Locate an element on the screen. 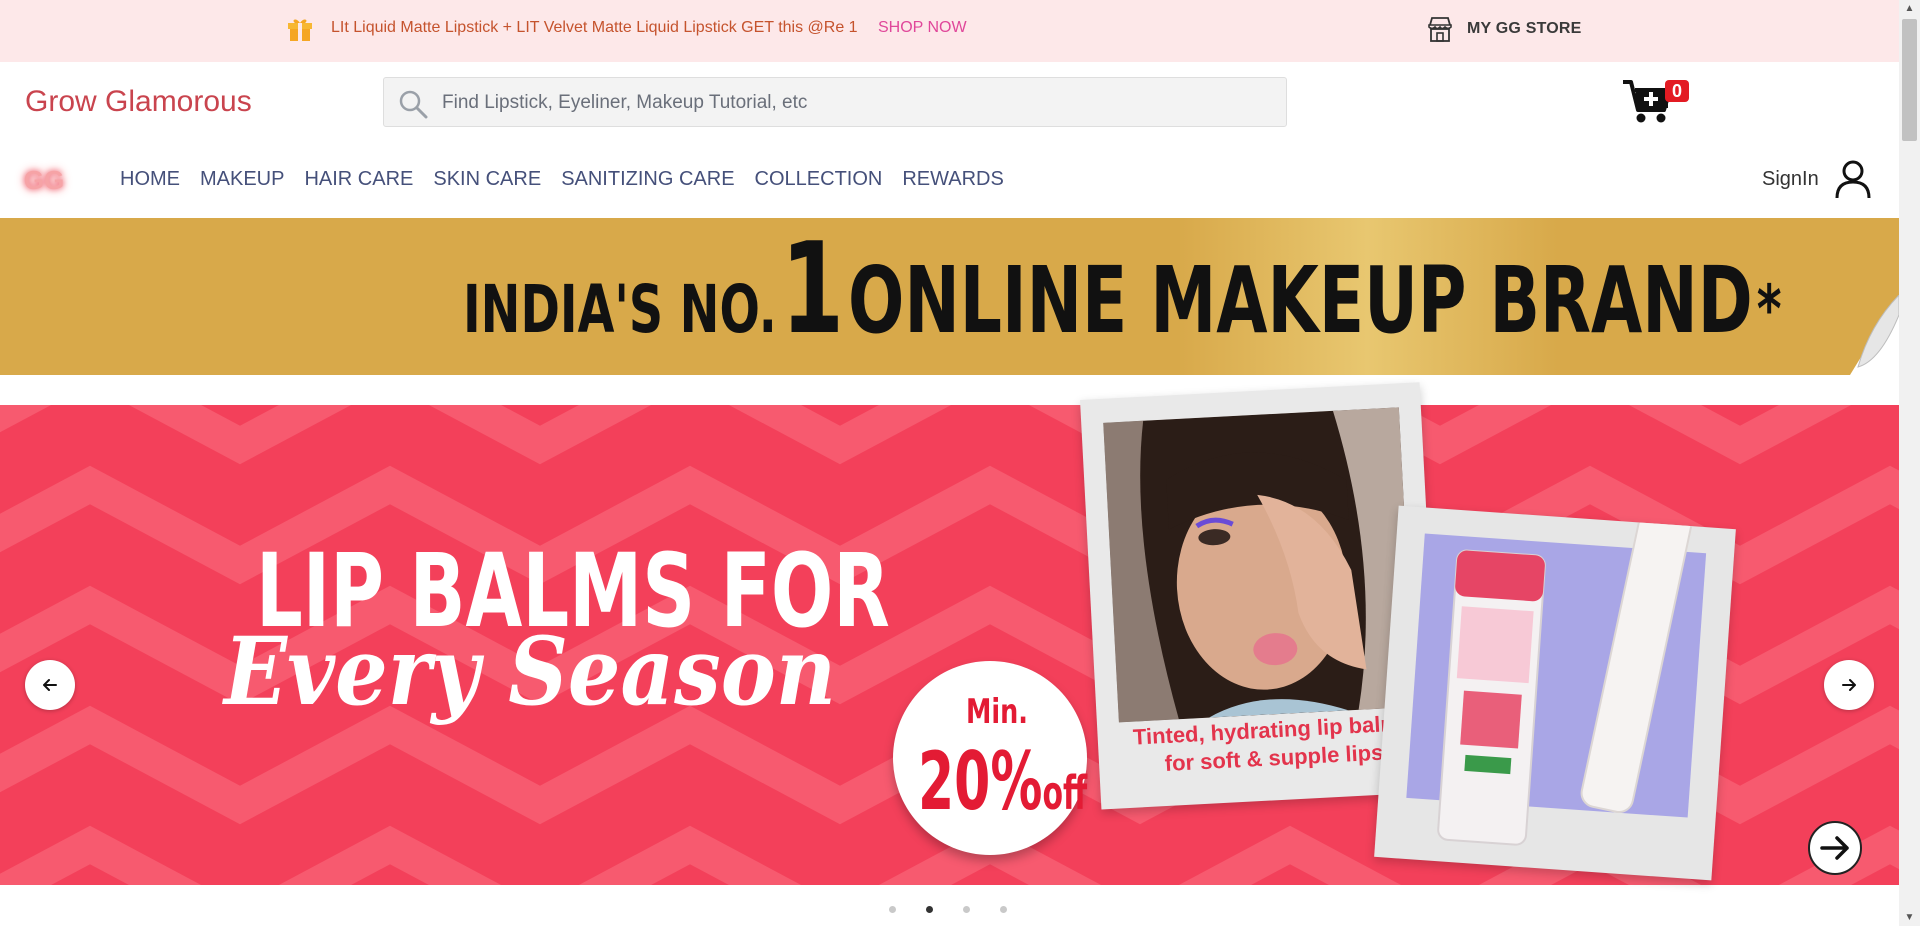 This screenshot has width=1920, height=926. my-store-link: MY GG STORE is located at coordinates (1524, 29).